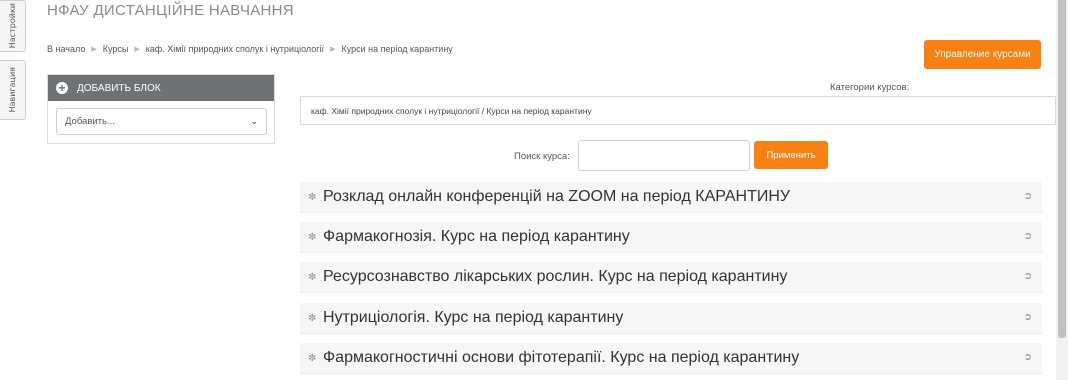 This screenshot has height=380, width=1068. I want to click on site-title: НФАУ ДИСТАНЦІЙНЕ НАВЧАННЯ, so click(170, 10).